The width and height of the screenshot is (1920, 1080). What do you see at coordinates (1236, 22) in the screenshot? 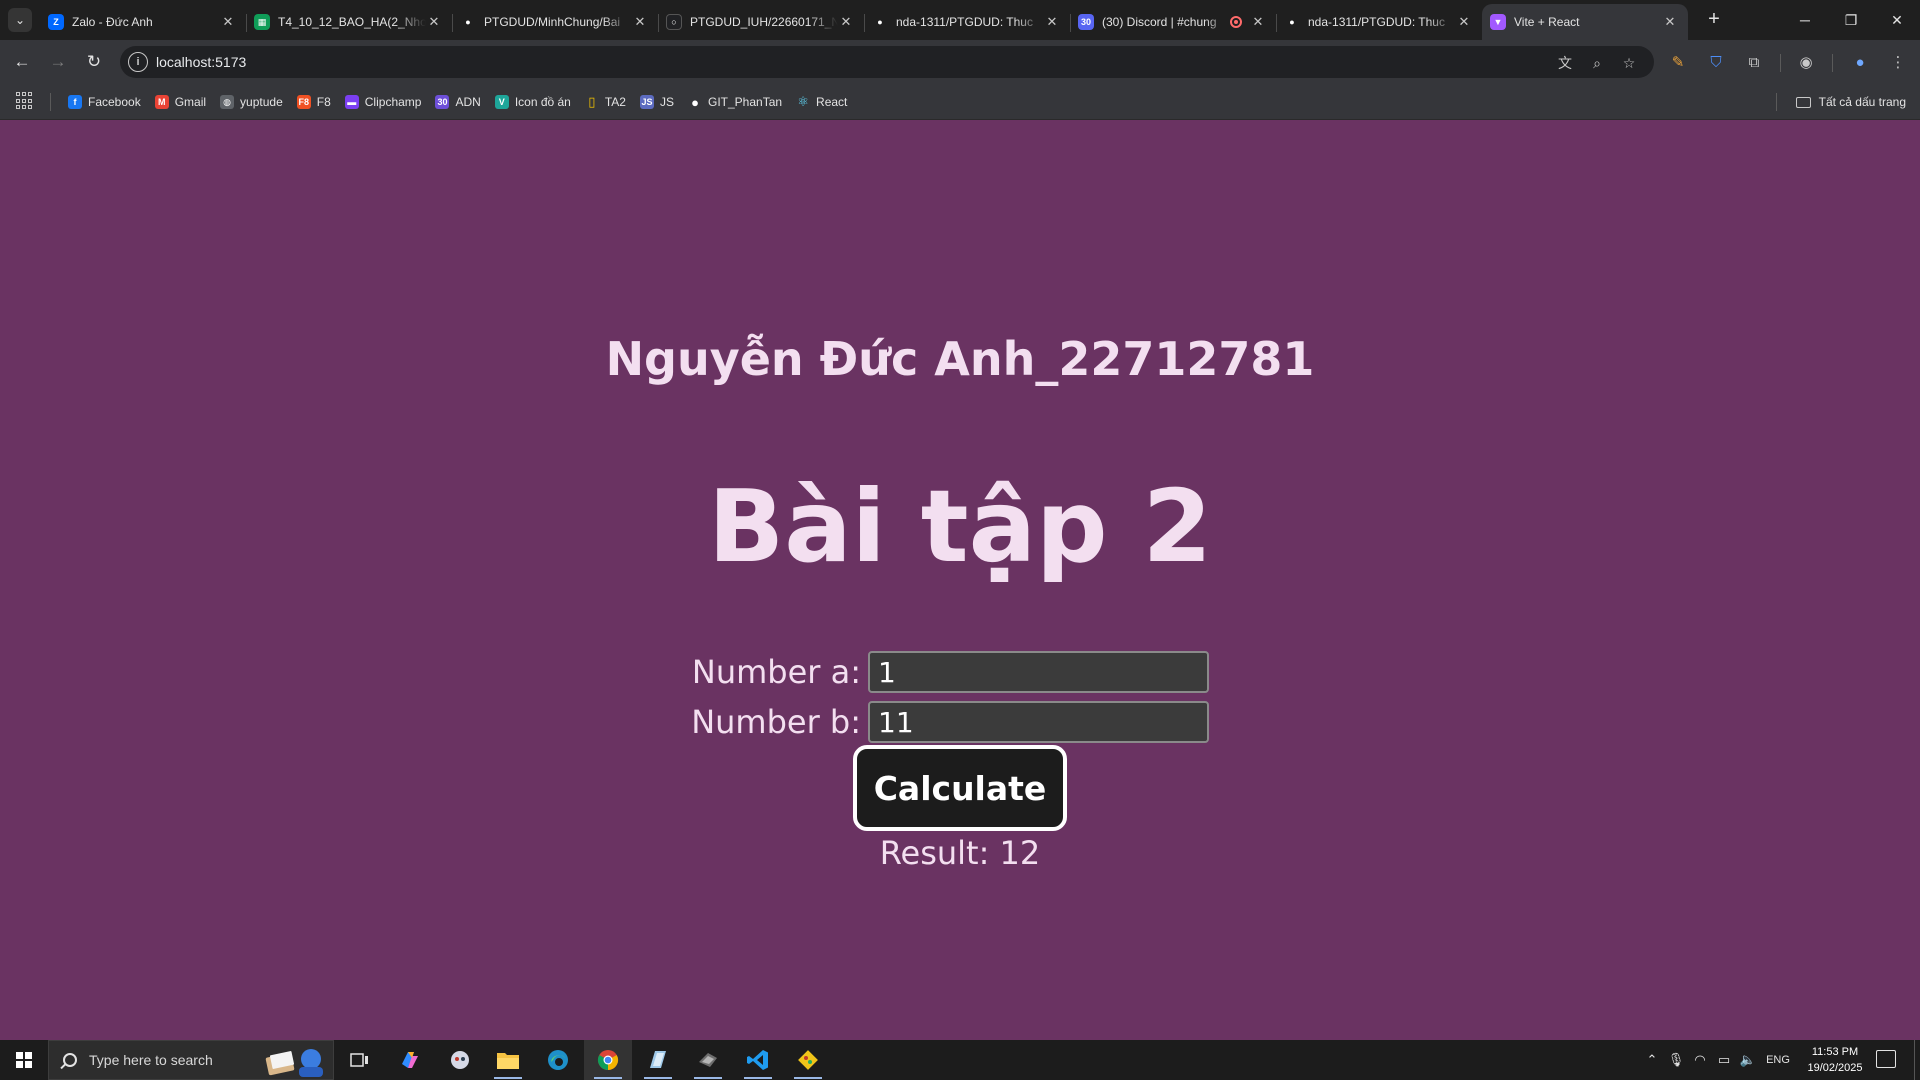
I see `recording-indicator-icon` at bounding box center [1236, 22].